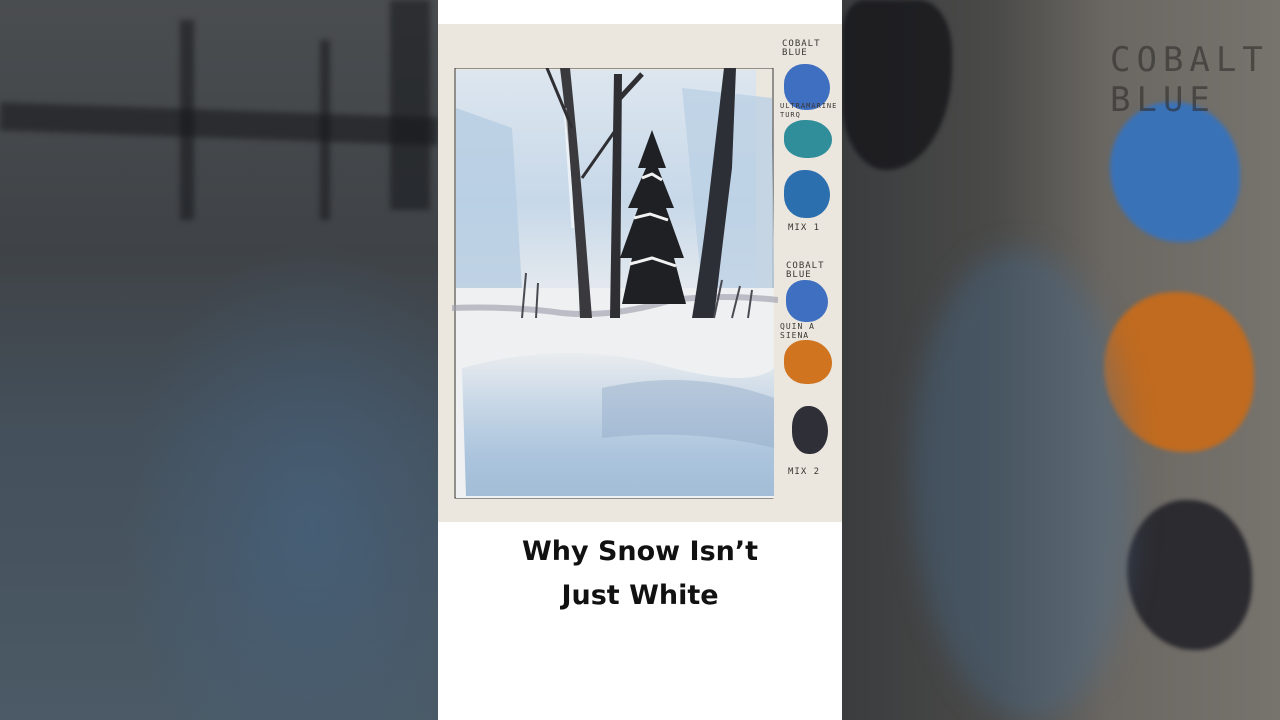 This screenshot has width=1280, height=720. I want to click on caption-line-1: Why Snow Isn’t, so click(640, 551).